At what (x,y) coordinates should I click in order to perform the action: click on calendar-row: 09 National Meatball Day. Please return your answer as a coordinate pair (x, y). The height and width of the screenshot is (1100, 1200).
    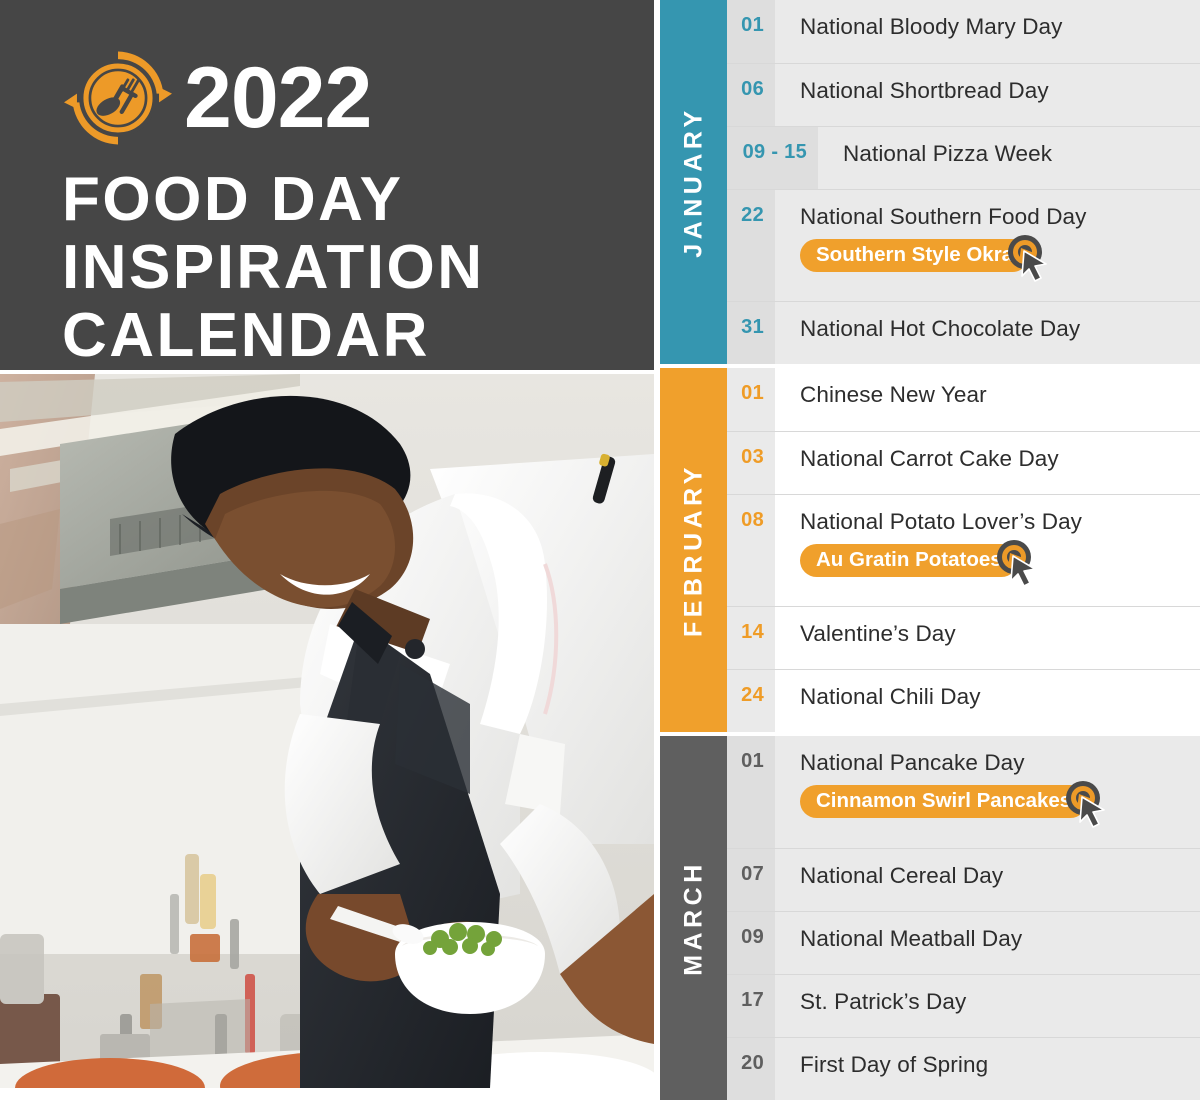
    Looking at the image, I should click on (963, 942).